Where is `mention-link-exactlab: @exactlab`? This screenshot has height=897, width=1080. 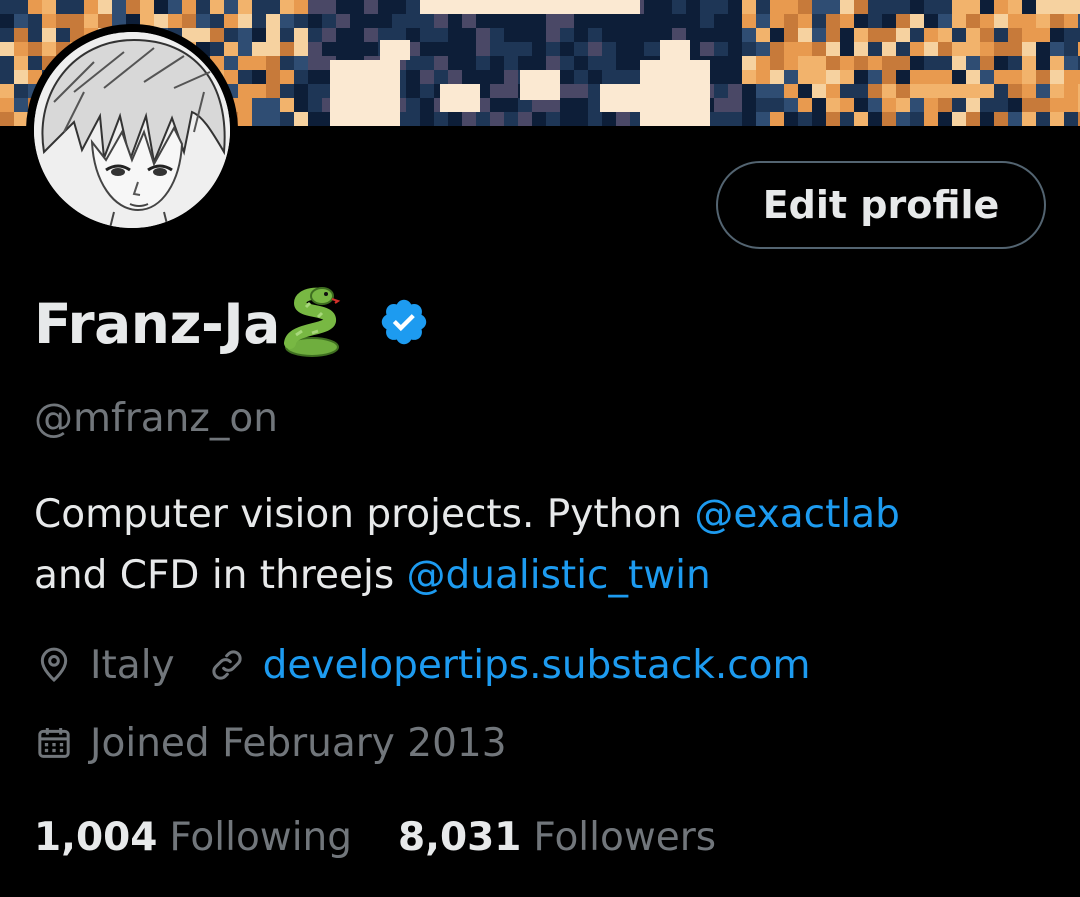
mention-link-exactlab: @exactlab is located at coordinates (797, 514).